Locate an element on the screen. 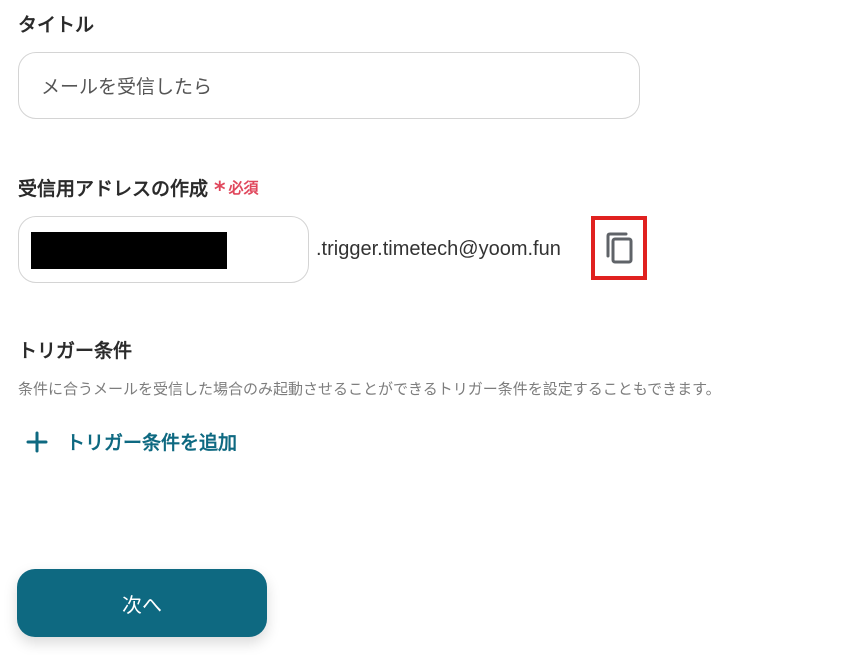 The height and width of the screenshot is (655, 842). required-asterisk: * is located at coordinates (220, 190).